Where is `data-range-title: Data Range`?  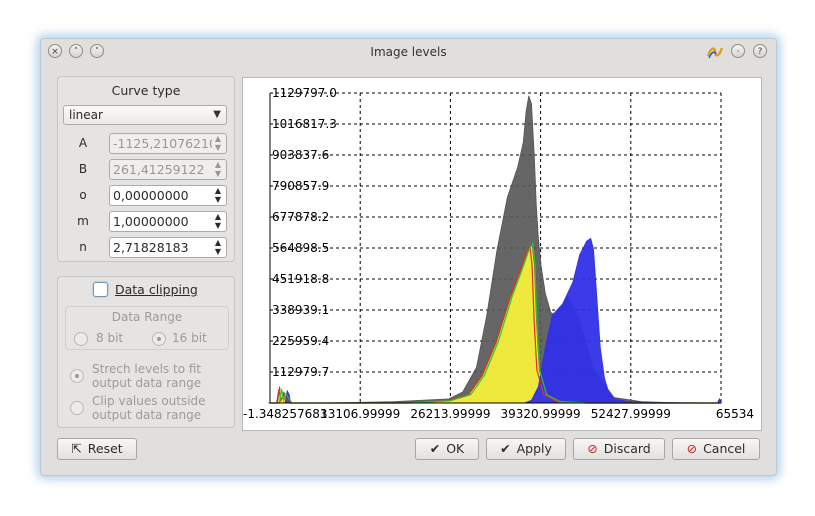
data-range-title: Data Range is located at coordinates (147, 317).